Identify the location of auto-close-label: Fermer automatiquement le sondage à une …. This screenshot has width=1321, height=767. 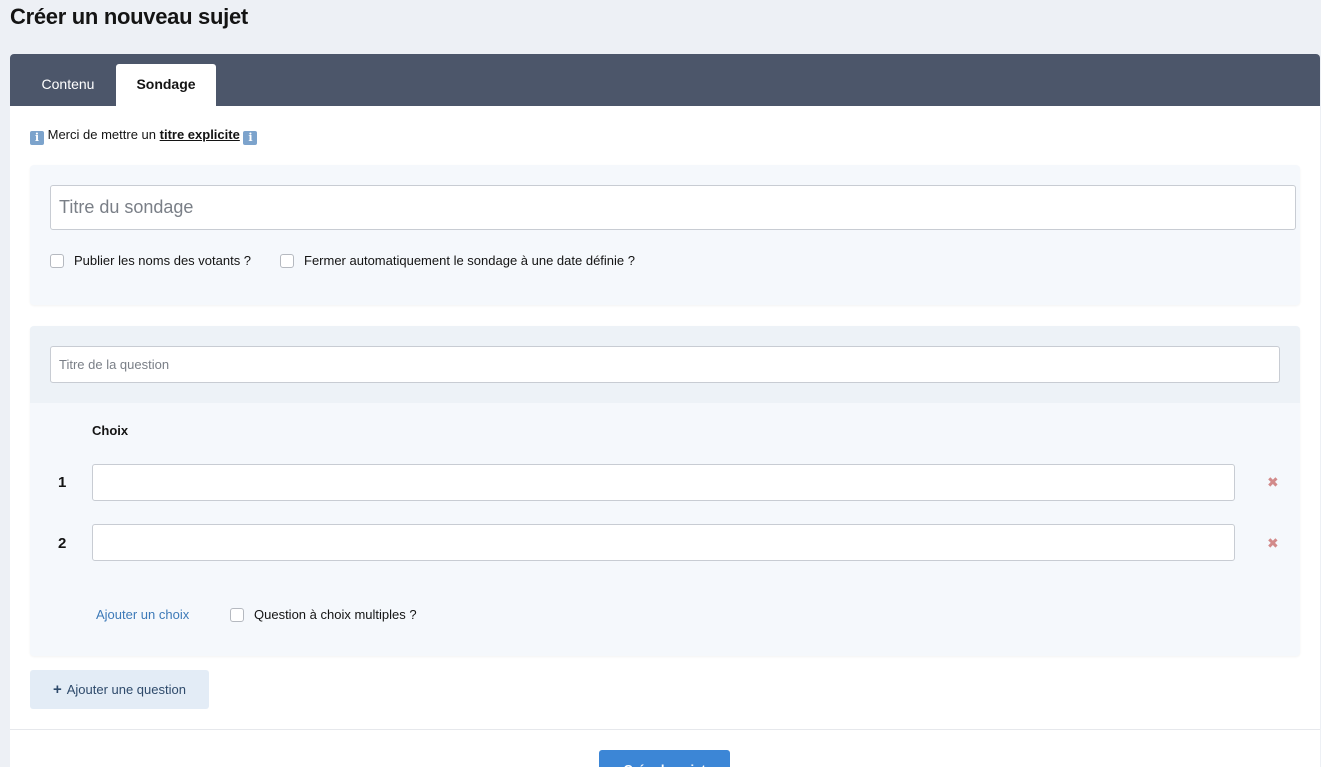
(469, 260).